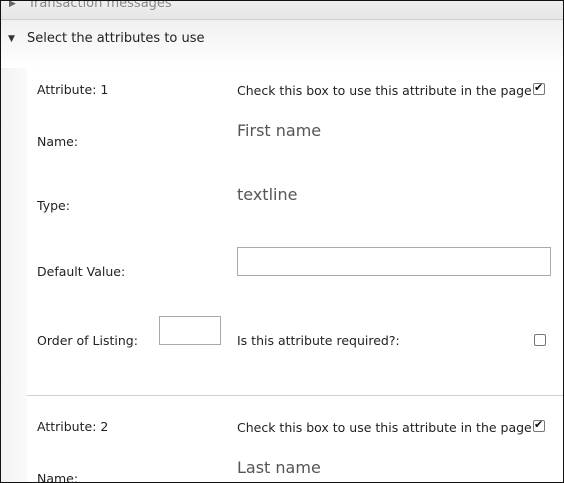 The image size is (564, 483). Describe the element at coordinates (12, 5) in the screenshot. I see `triangle-right-icon: ▶` at that location.